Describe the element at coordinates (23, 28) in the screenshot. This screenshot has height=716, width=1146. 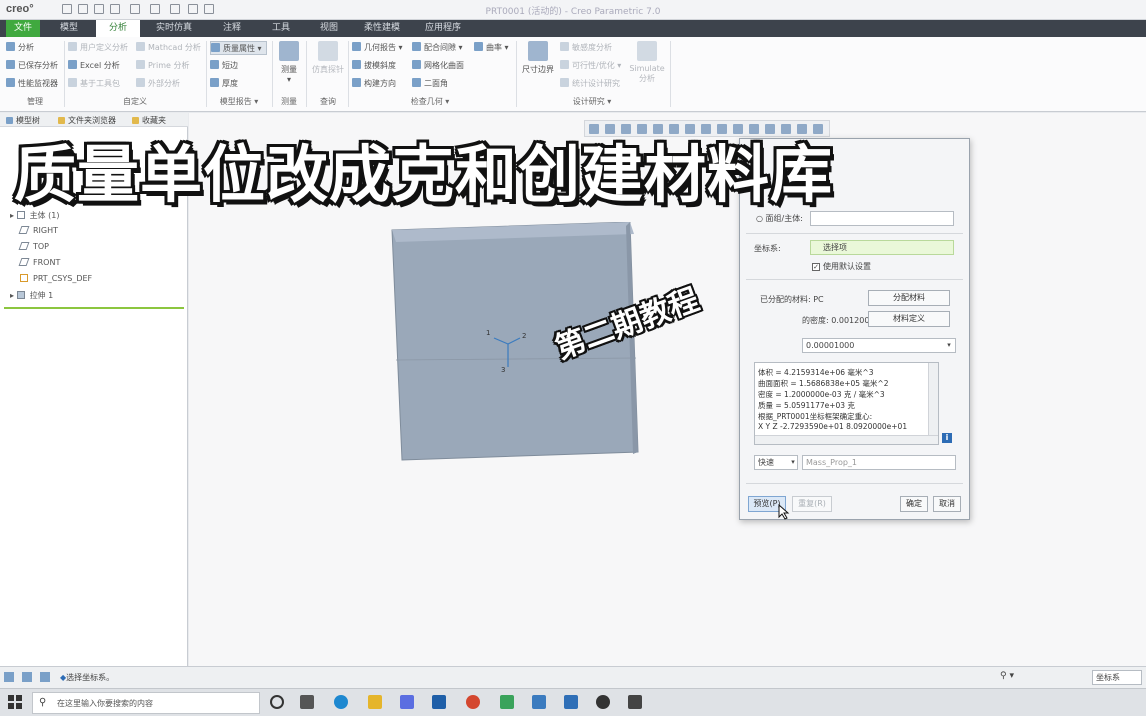
I see `tab-file: 文件` at that location.